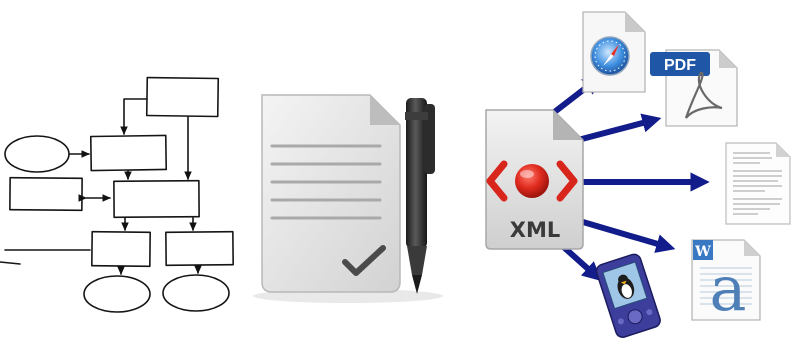 This screenshot has width=791, height=340. Describe the element at coordinates (628, 236) in the screenshot. I see `arrow-to-word` at that location.